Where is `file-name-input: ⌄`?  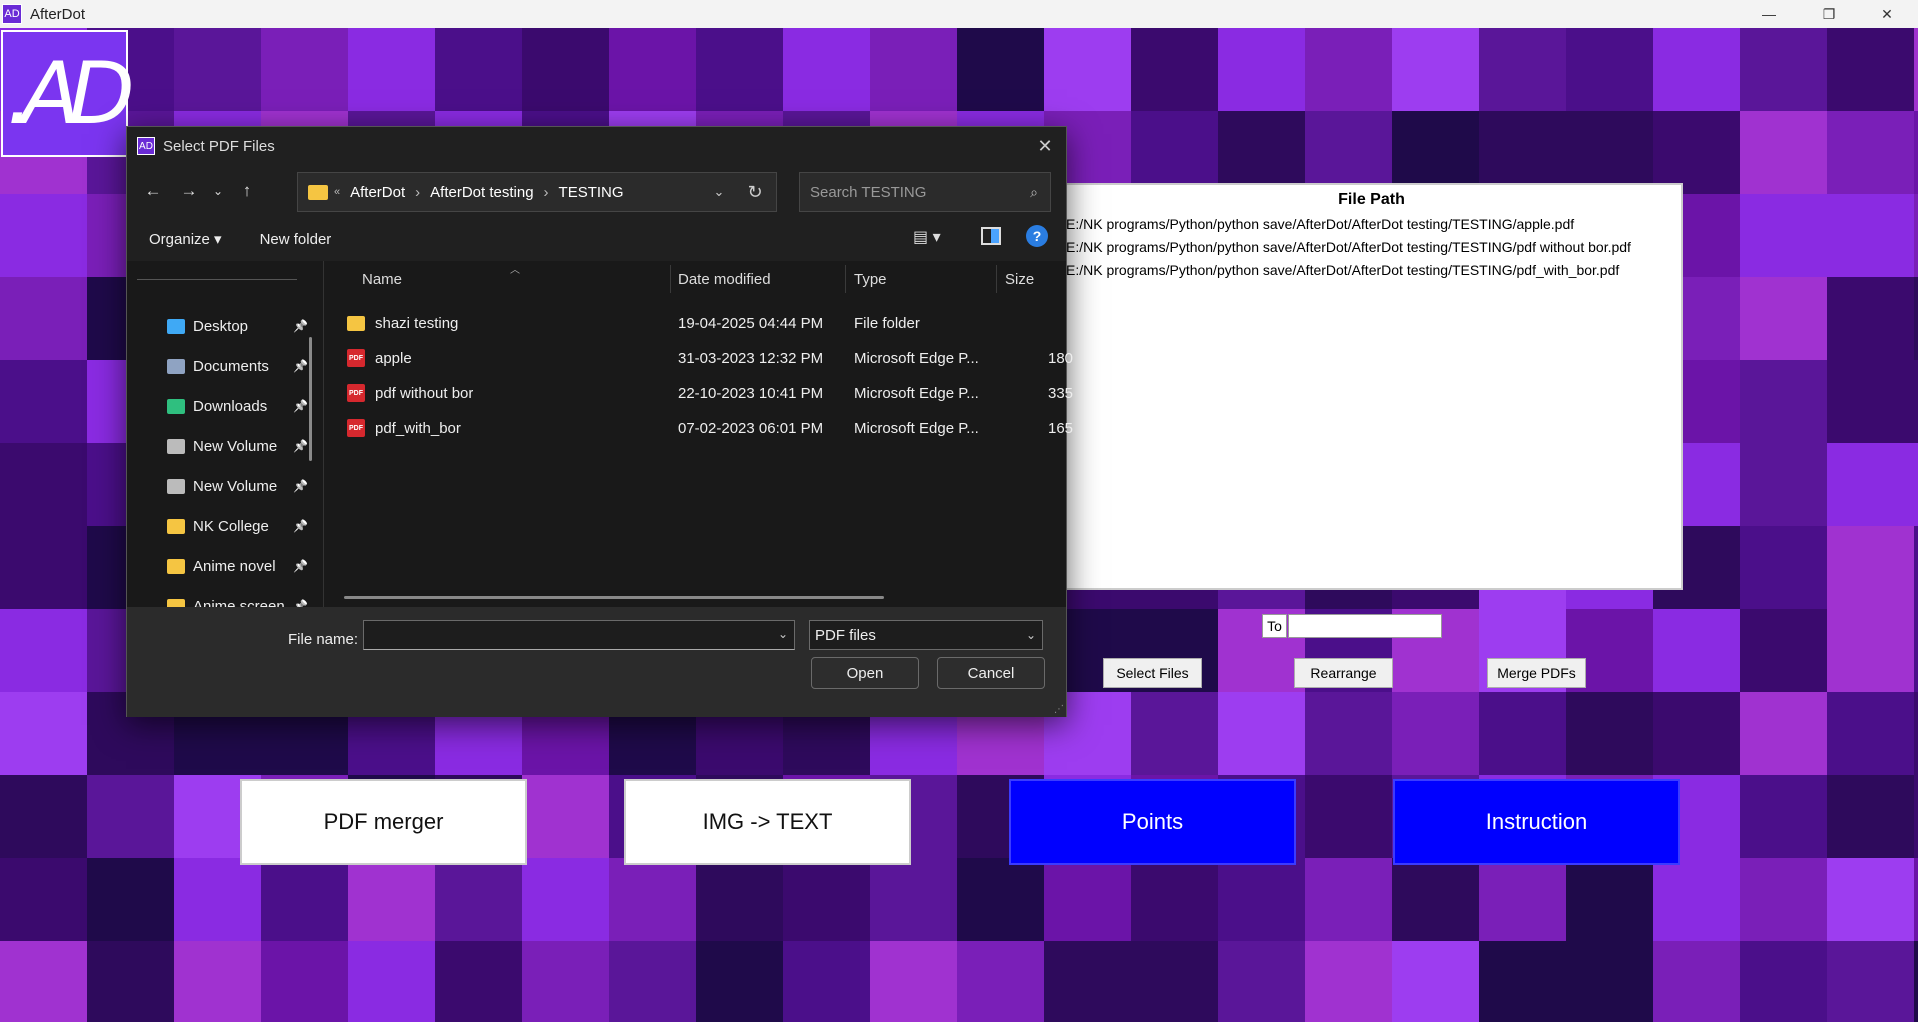 file-name-input: ⌄ is located at coordinates (579, 635).